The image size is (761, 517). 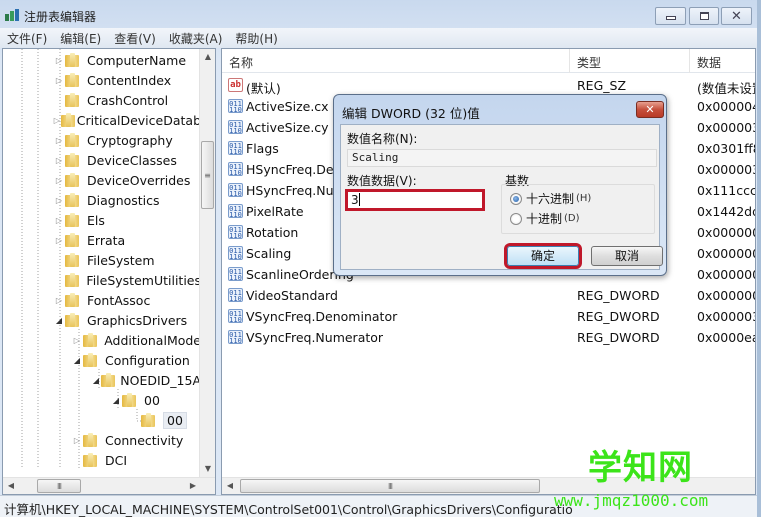 I want to click on value-data-input: 3, so click(x=415, y=200).